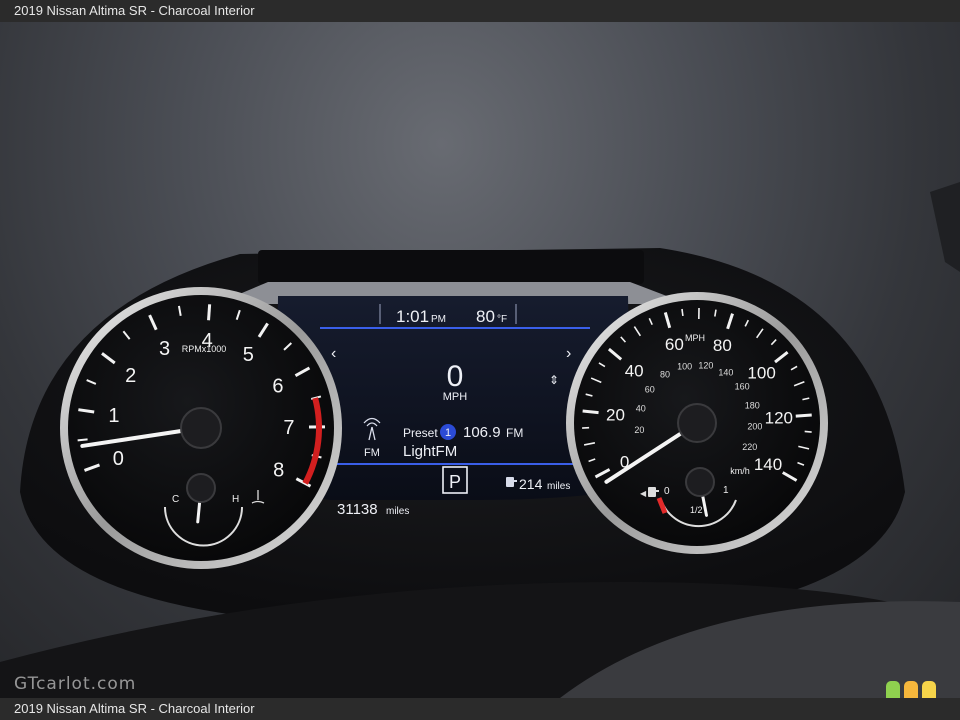 The width and height of the screenshot is (960, 720). I want to click on tach-number: 2, so click(130, 376).